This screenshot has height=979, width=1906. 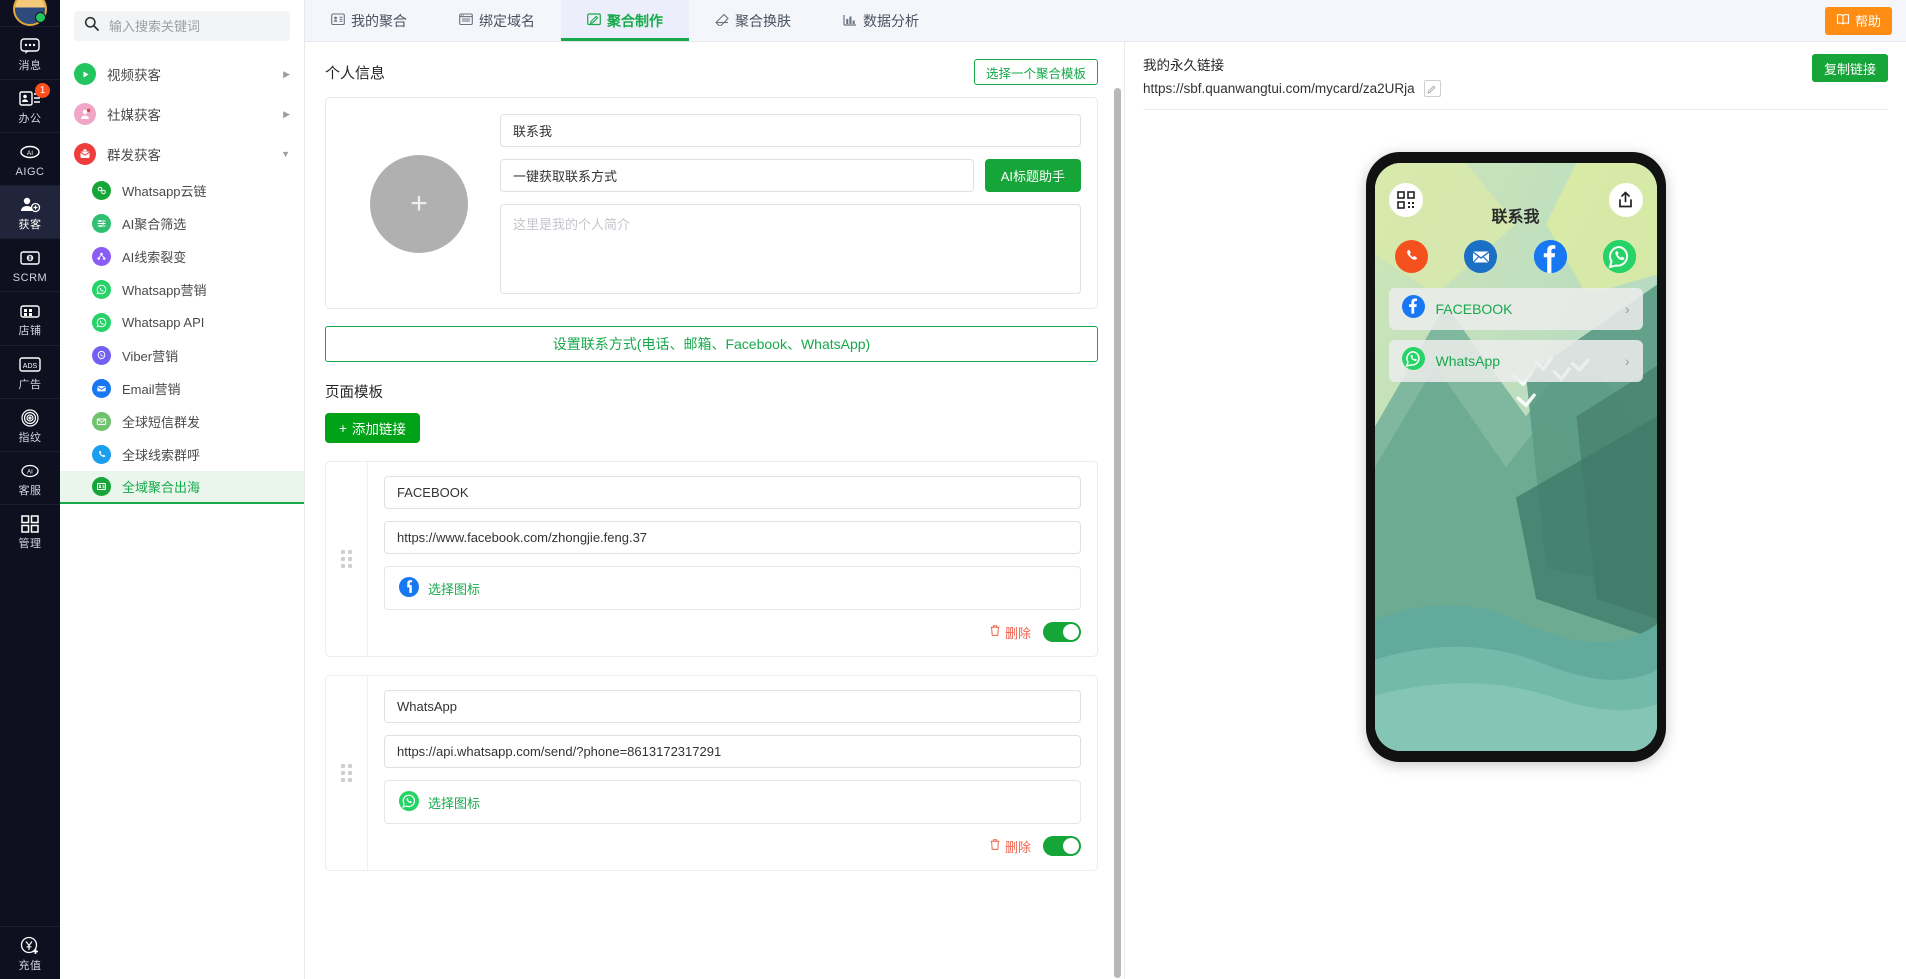 What do you see at coordinates (30, 105) in the screenshot?
I see `rail-item-office: 1 办公` at bounding box center [30, 105].